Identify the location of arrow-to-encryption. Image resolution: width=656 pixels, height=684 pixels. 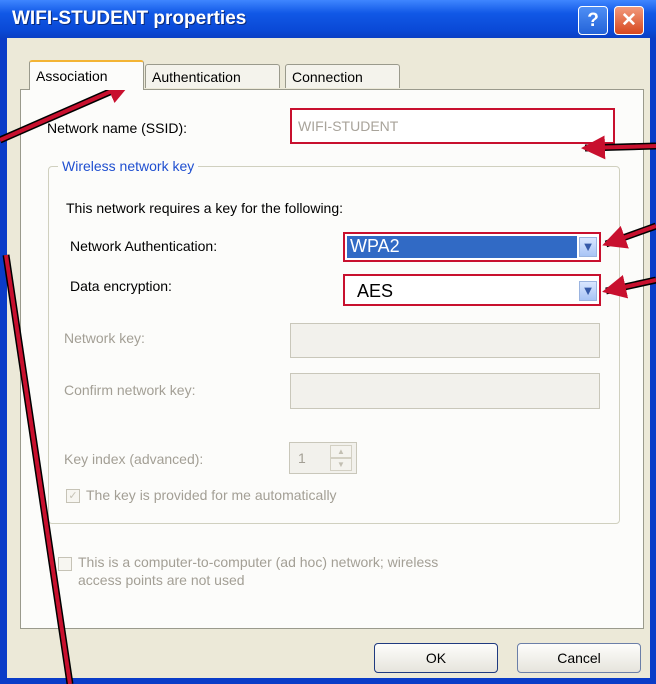
(629, 286).